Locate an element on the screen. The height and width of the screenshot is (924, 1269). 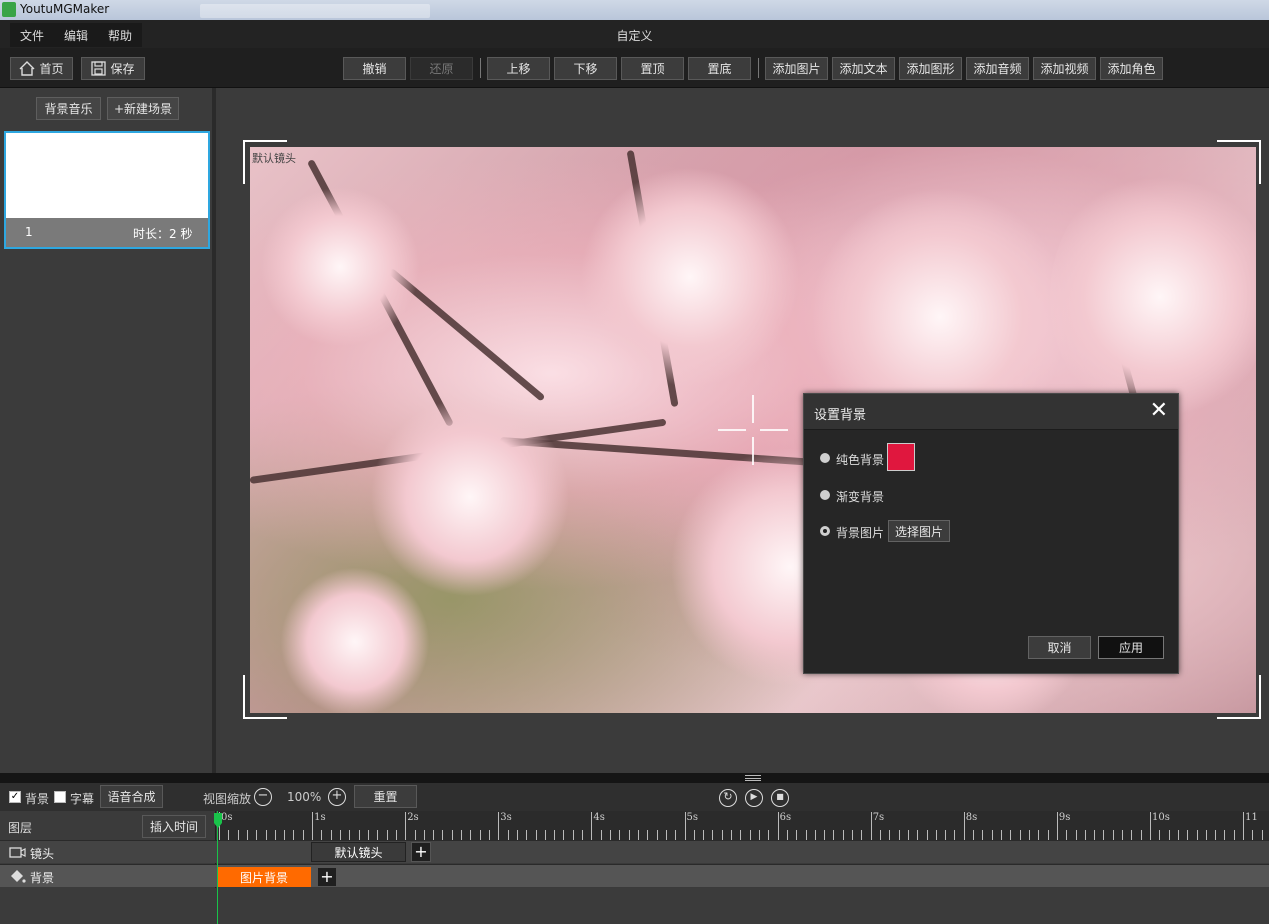
choose-image-button: 选择图片 is located at coordinates (919, 531).